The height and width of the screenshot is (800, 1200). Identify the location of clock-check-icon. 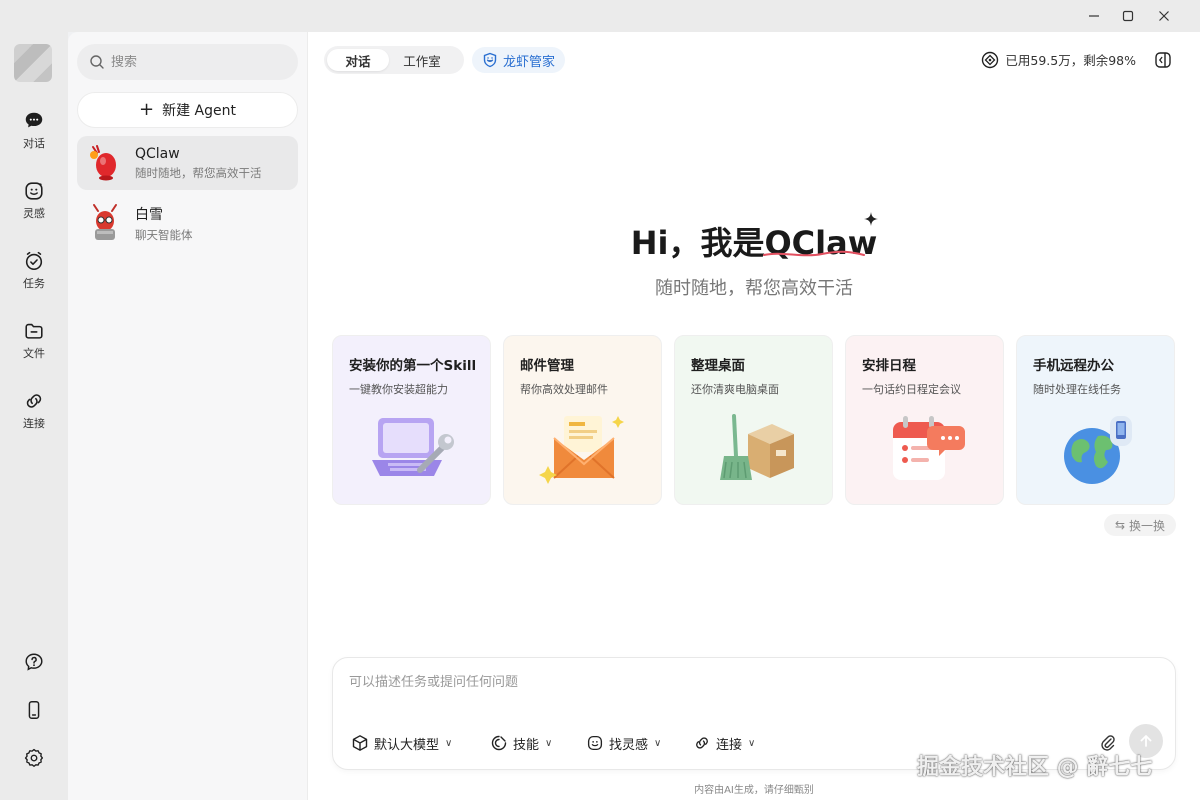
(34, 261).